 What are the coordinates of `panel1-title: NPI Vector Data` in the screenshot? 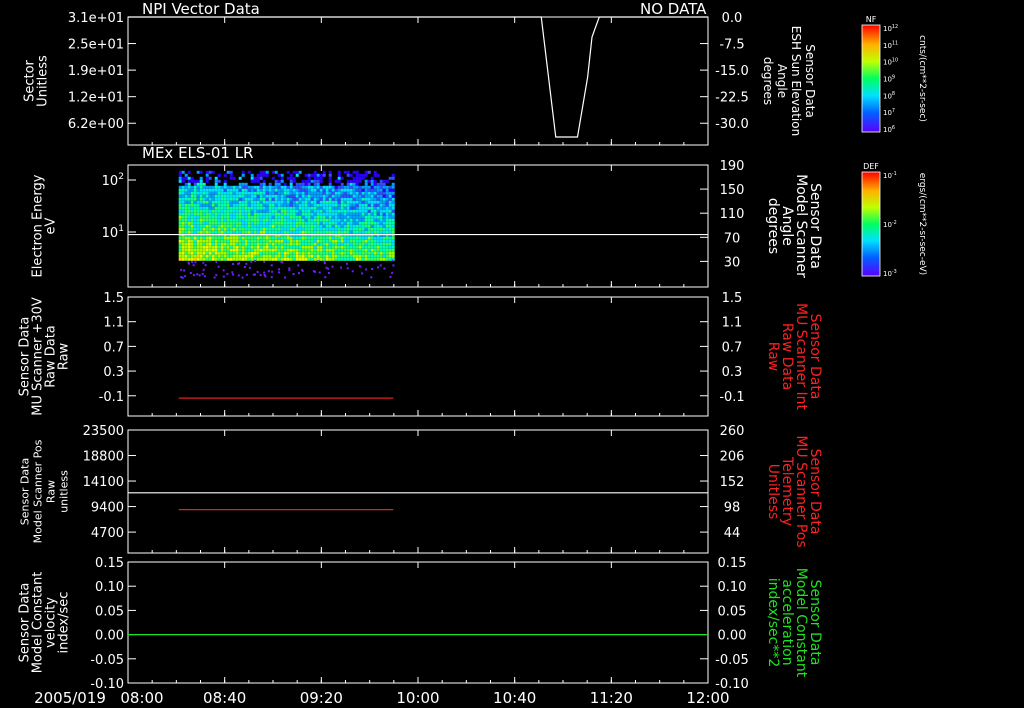 It's located at (201, 9).